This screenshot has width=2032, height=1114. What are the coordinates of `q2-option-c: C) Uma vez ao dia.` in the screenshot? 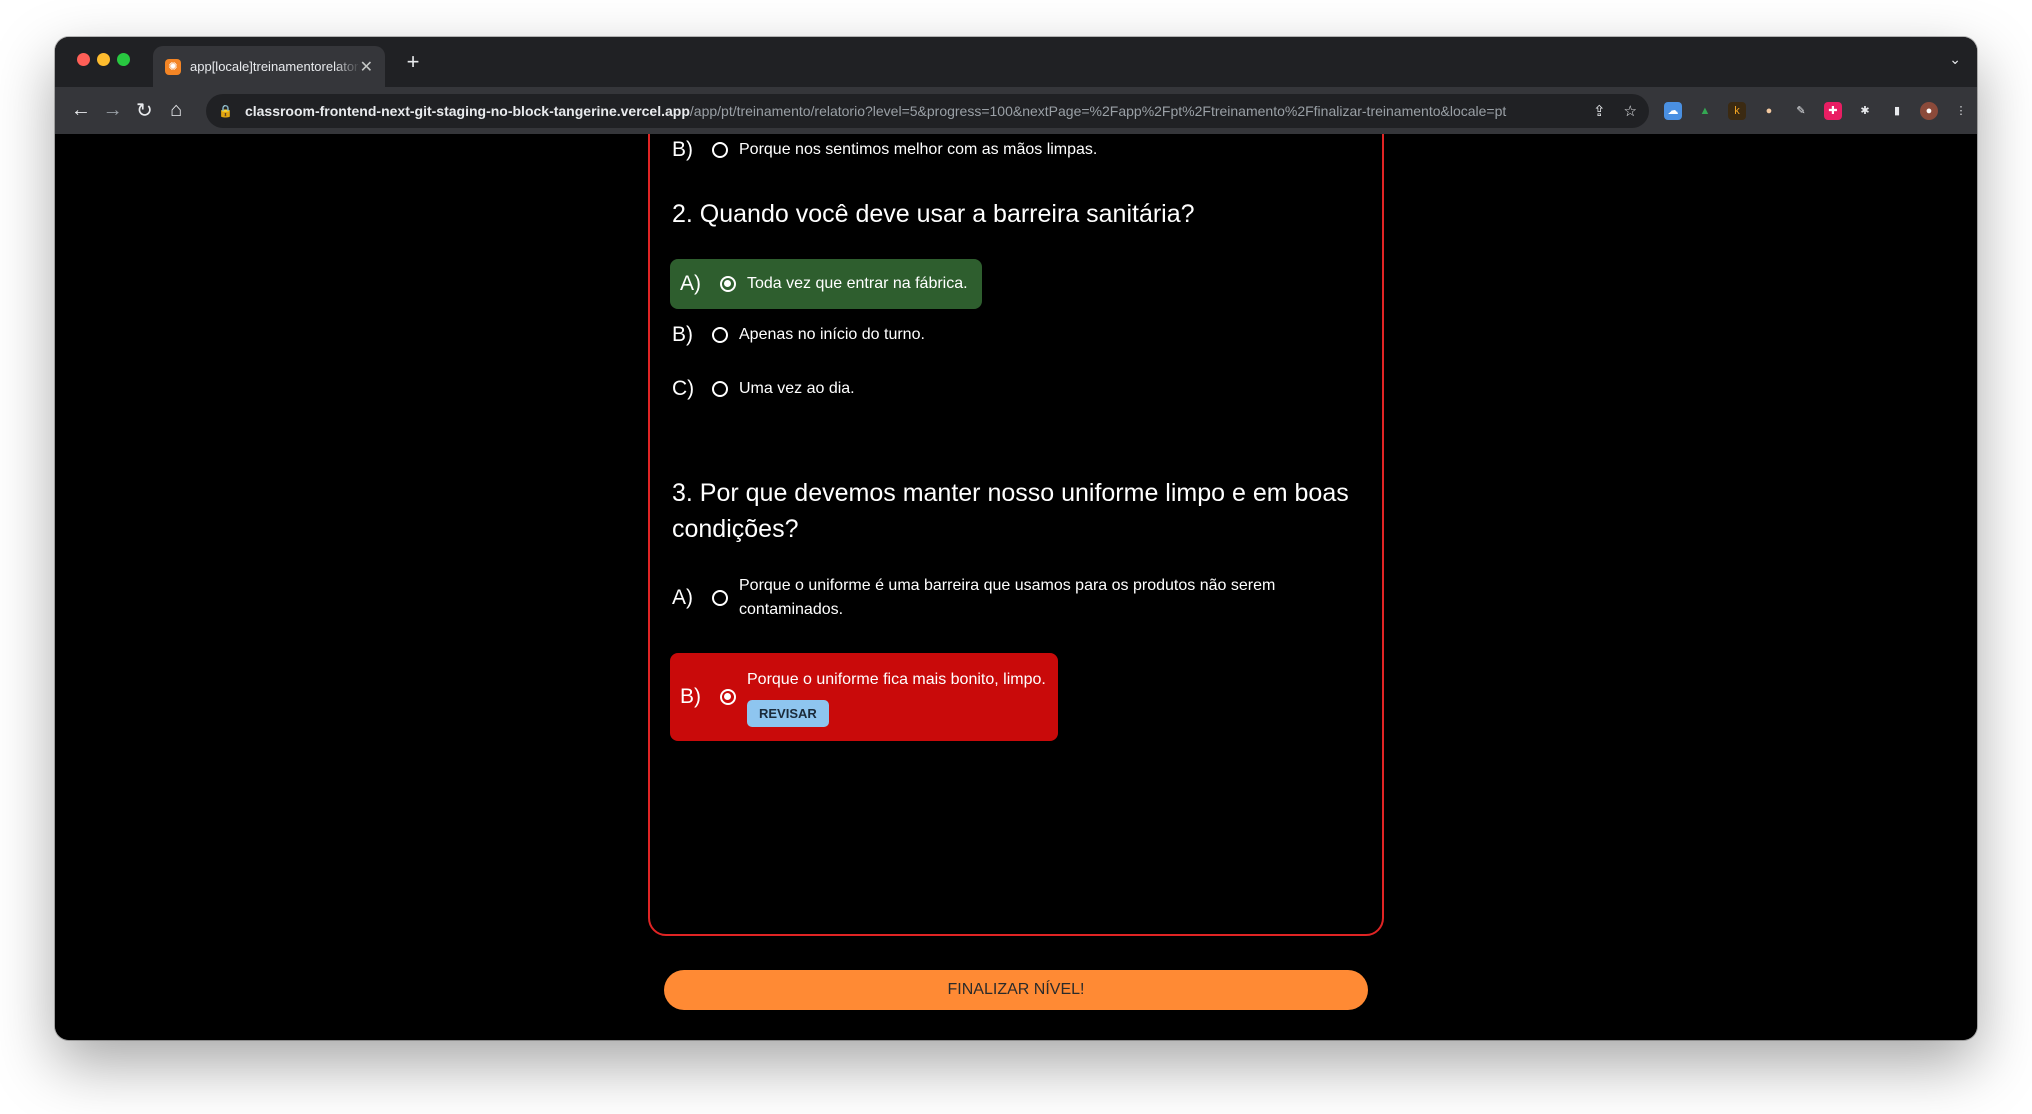 It's located at (763, 389).